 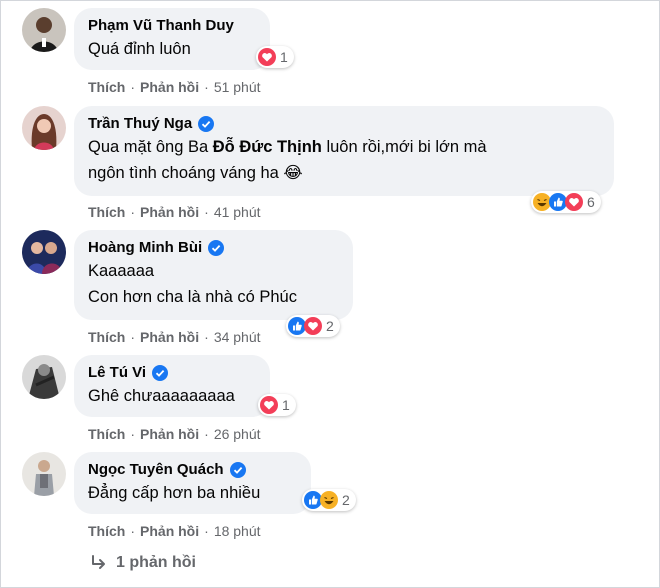 I want to click on comment-time: 34 phút, so click(x=237, y=337).